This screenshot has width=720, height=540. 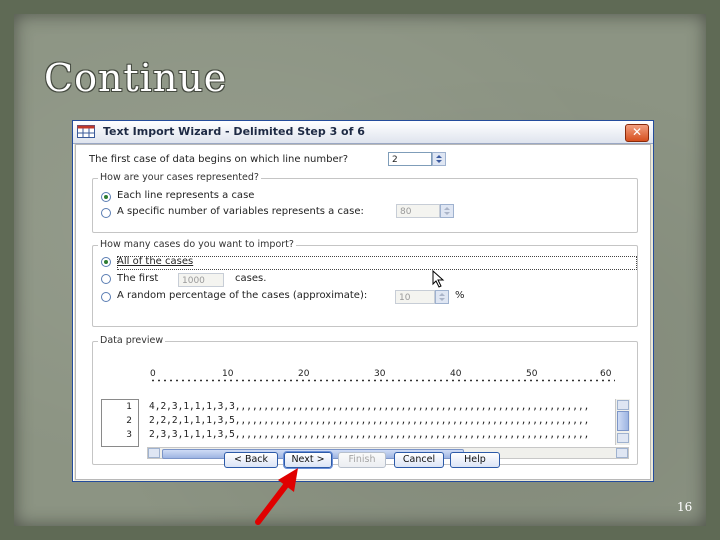 I want to click on column-ruler: 0 10 20 30 40 50 60, so click(x=382, y=381).